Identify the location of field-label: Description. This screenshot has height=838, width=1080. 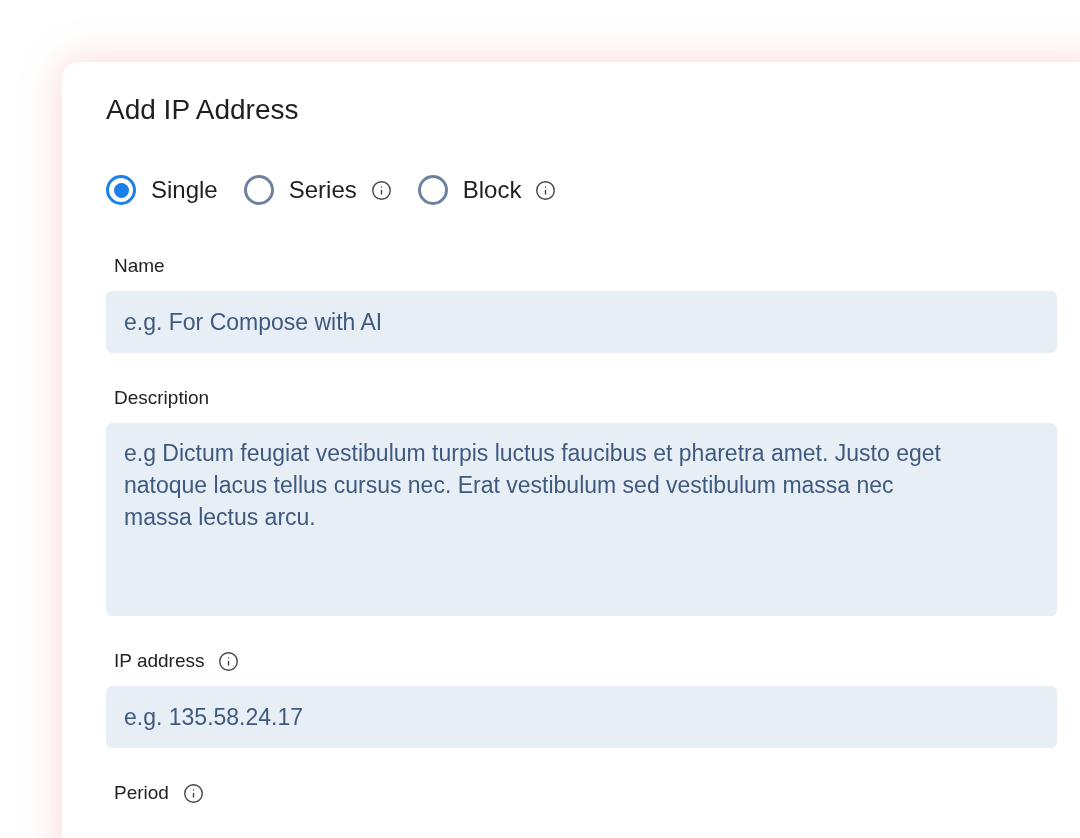
(162, 397).